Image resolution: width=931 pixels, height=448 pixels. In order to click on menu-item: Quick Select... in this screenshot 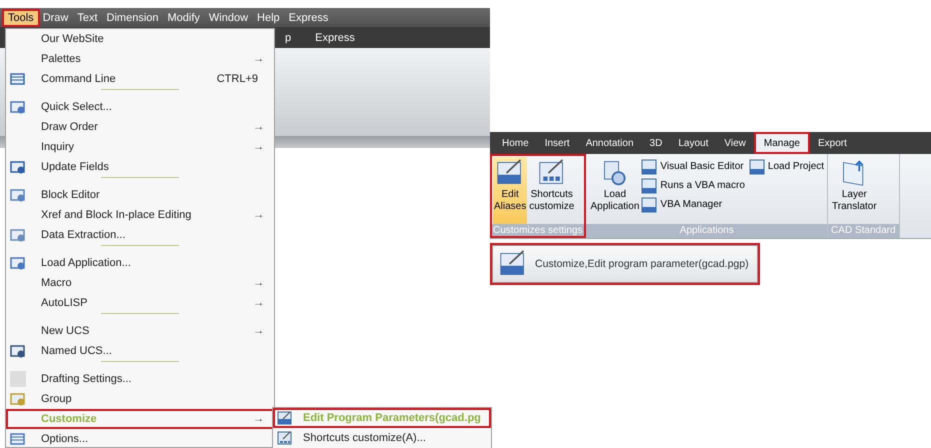, I will do `click(140, 107)`.